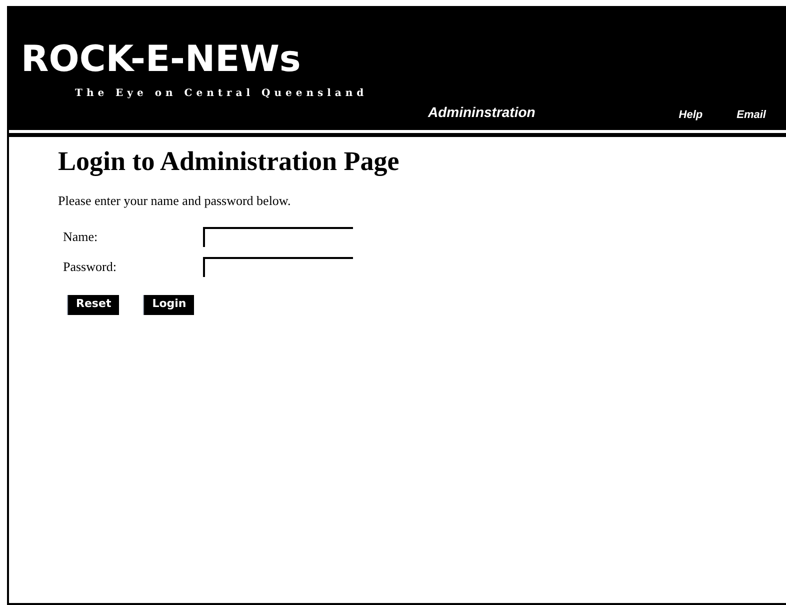 The image size is (786, 605). Describe the element at coordinates (751, 114) in the screenshot. I see `nav-link: Email` at that location.